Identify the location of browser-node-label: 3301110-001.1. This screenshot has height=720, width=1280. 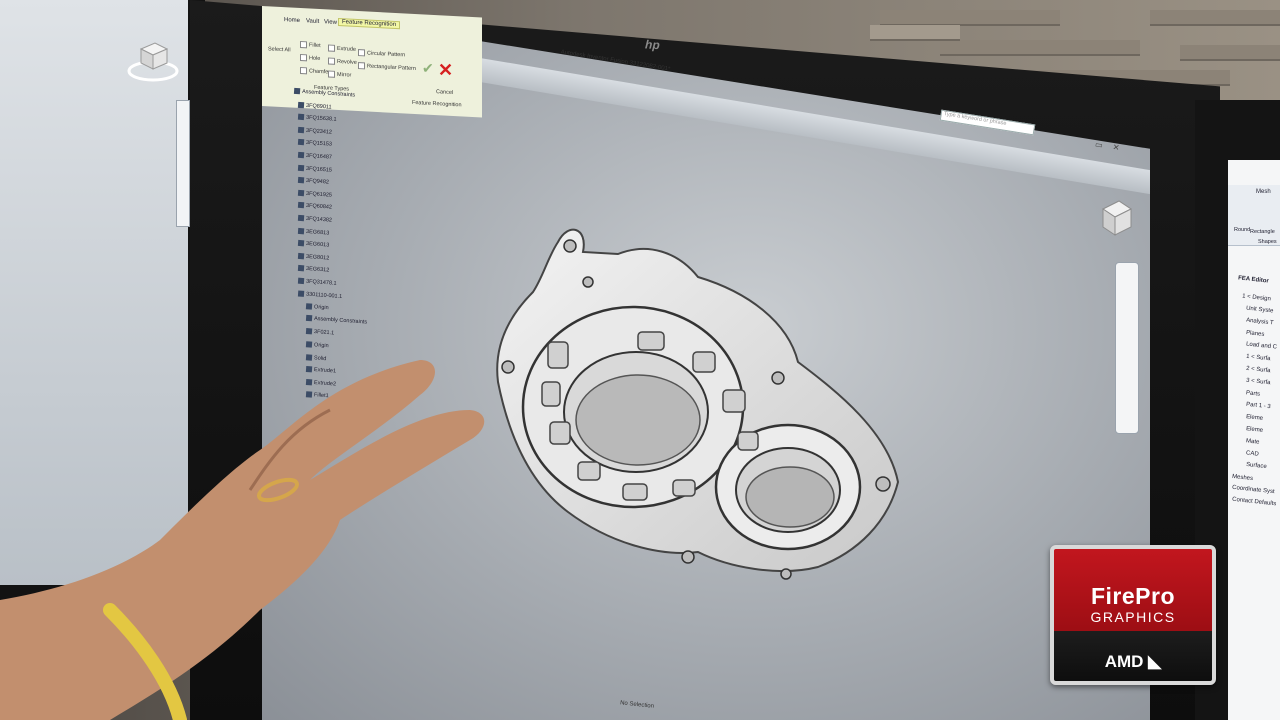
(324, 295).